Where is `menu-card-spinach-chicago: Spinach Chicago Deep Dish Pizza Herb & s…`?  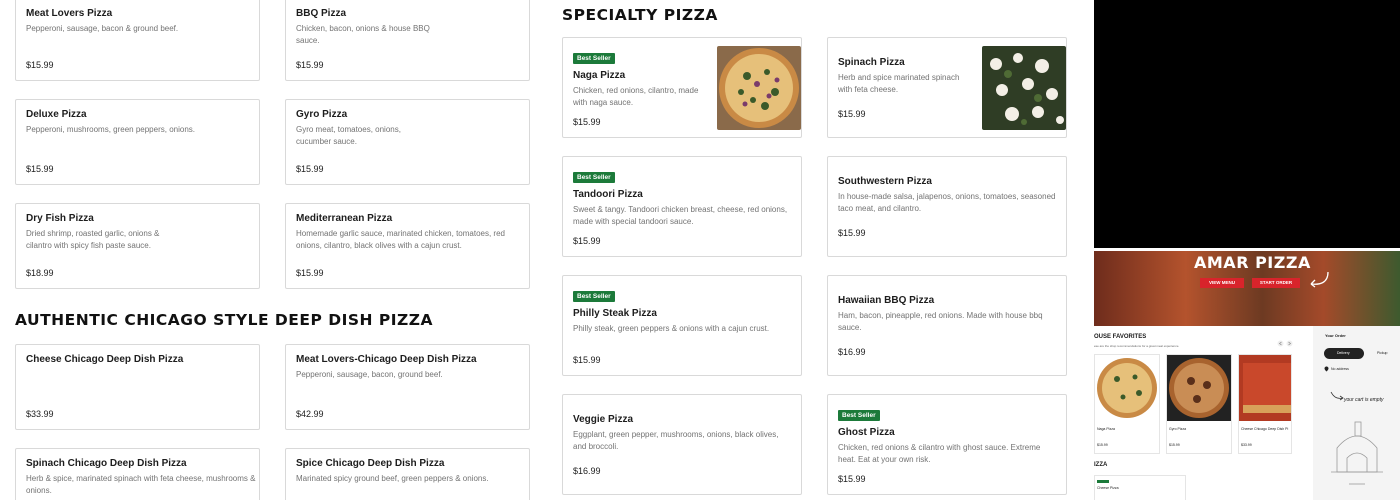
menu-card-spinach-chicago: Spinach Chicago Deep Dish Pizza Herb & s… is located at coordinates (137, 474).